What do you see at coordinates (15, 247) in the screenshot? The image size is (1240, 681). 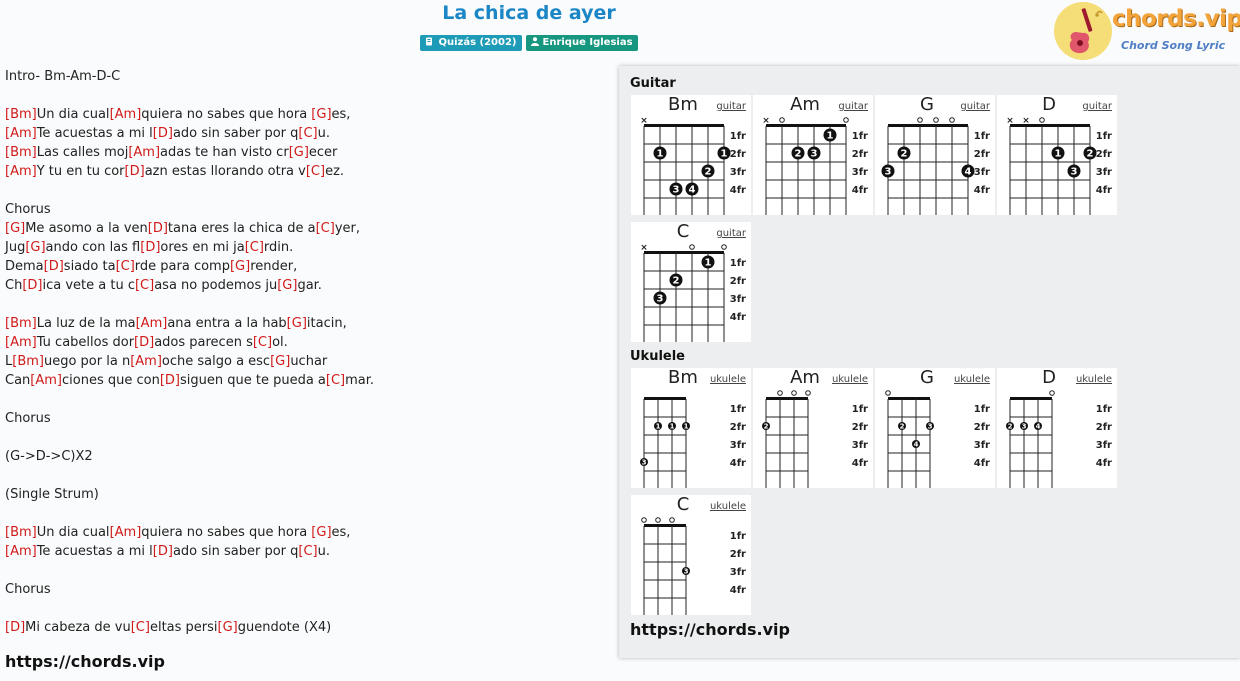 I see `lyric-text: Jug` at bounding box center [15, 247].